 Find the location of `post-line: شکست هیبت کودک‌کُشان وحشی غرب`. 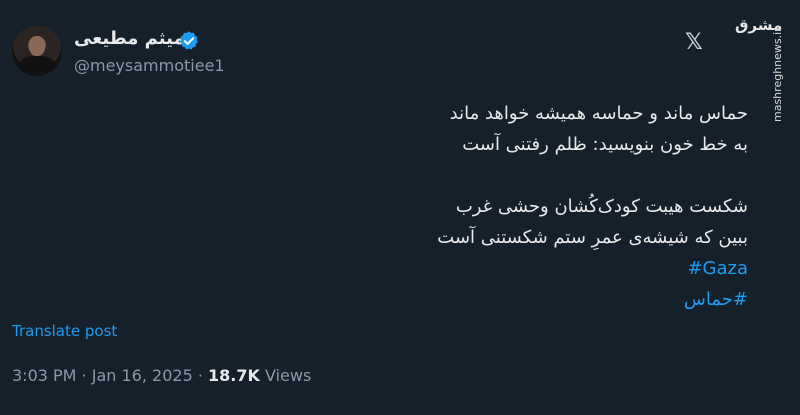

post-line: شکست هیبت کودک‌کُشان وحشی غرب is located at coordinates (601, 206).